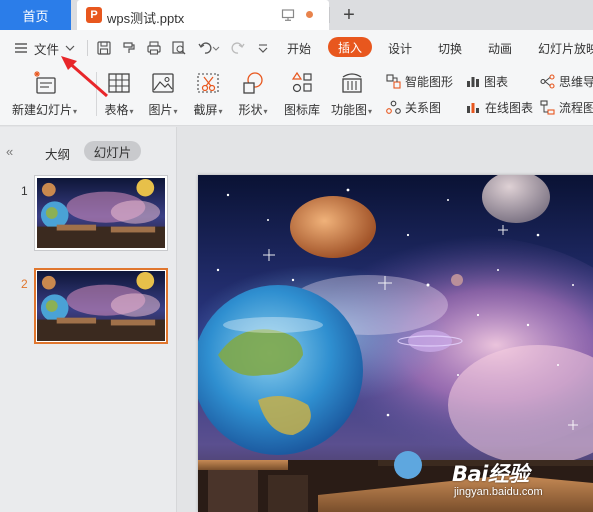 This screenshot has width=593, height=512. Describe the element at coordinates (351, 95) in the screenshot. I see `function-chart-button: 功能图▾` at that location.